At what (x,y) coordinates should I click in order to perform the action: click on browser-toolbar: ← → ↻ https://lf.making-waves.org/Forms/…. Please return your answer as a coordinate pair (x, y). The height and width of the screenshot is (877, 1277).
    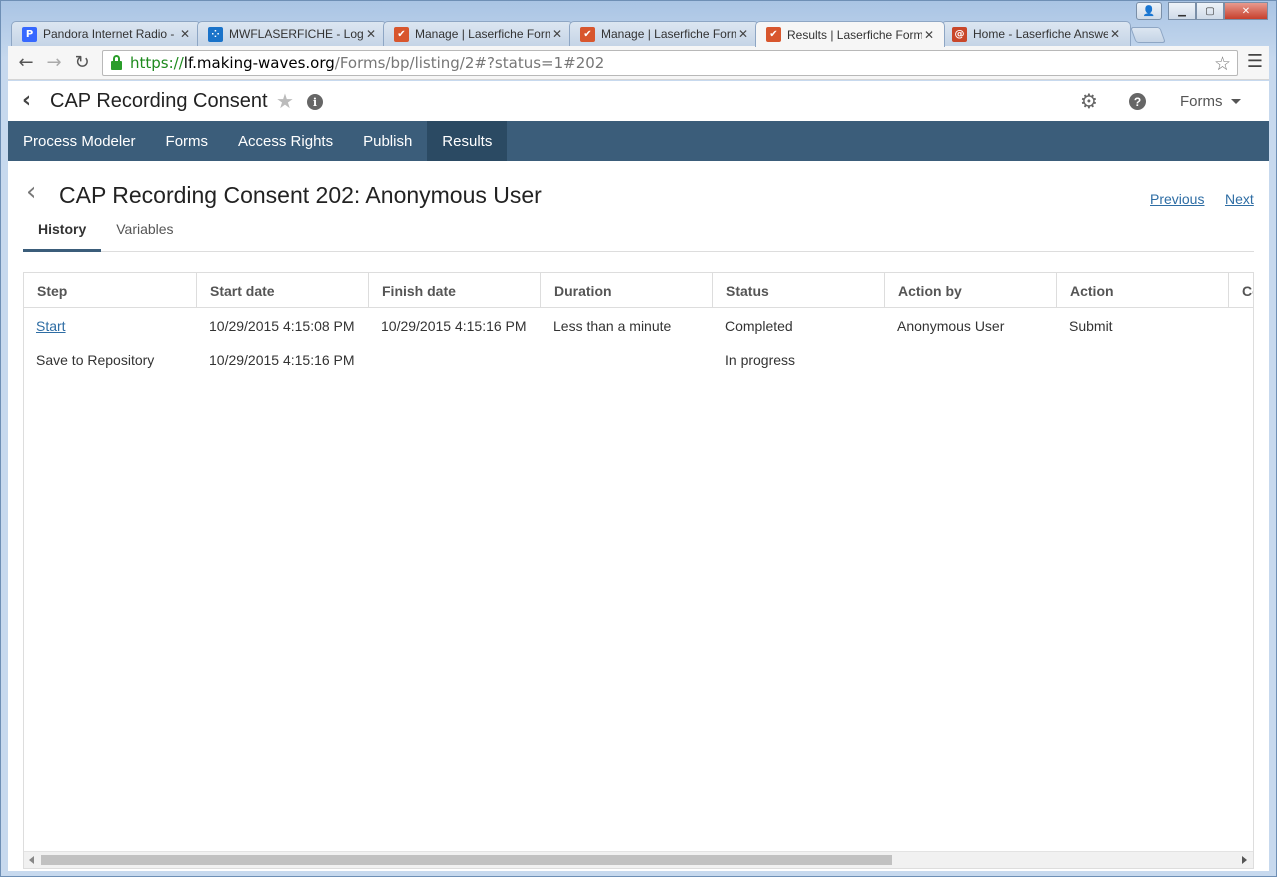
    Looking at the image, I should click on (638, 63).